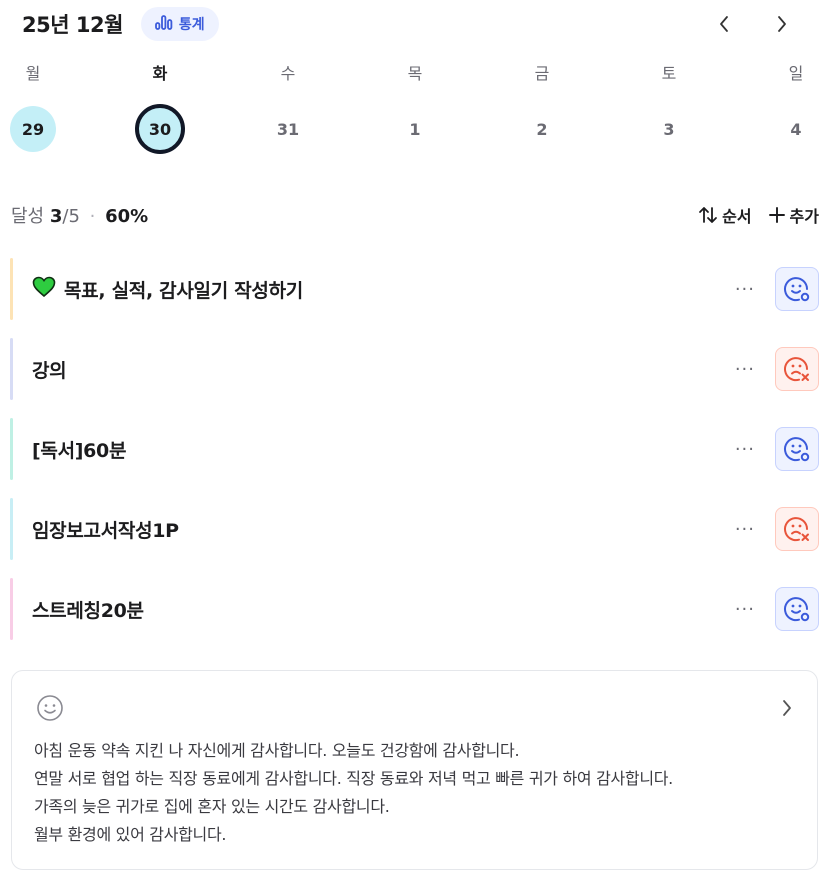 This screenshot has width=827, height=870. I want to click on task-title: 스트레칭20분, so click(88, 610).